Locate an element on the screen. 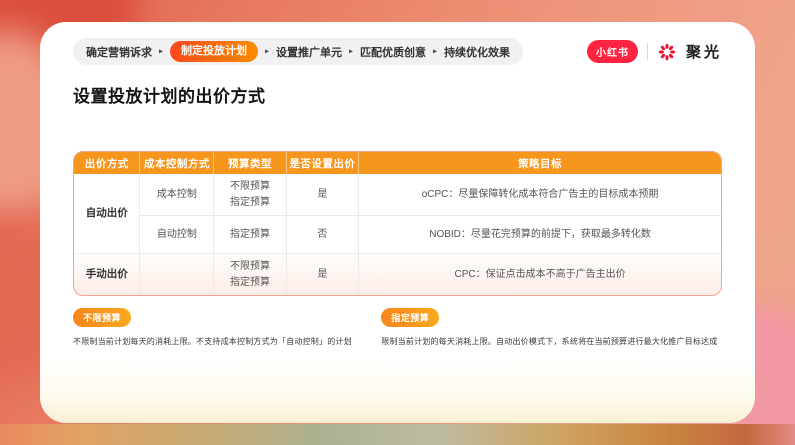 The image size is (795, 445). breadcrumb-step-define-demand: 确定营销诉求 is located at coordinates (119, 52).